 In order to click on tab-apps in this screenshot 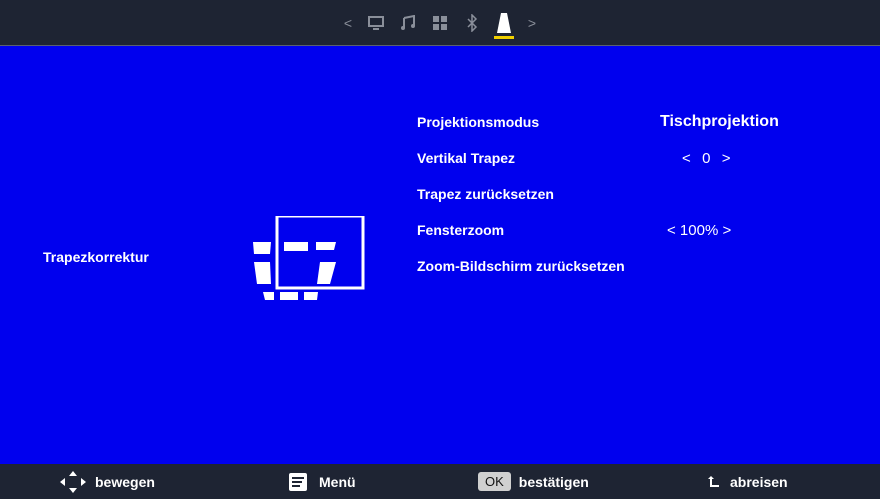, I will do `click(440, 23)`.